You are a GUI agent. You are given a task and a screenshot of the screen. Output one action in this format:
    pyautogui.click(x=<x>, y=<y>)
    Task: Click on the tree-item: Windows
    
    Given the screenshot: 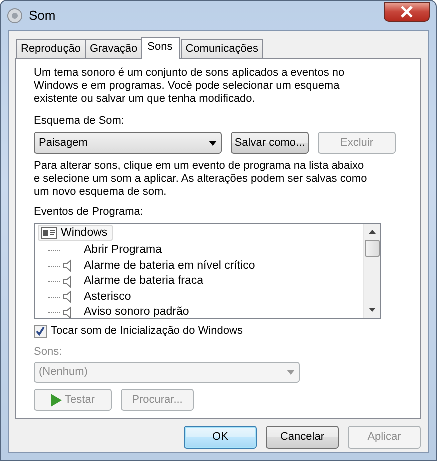 What is the action you would take?
    pyautogui.click(x=75, y=233)
    